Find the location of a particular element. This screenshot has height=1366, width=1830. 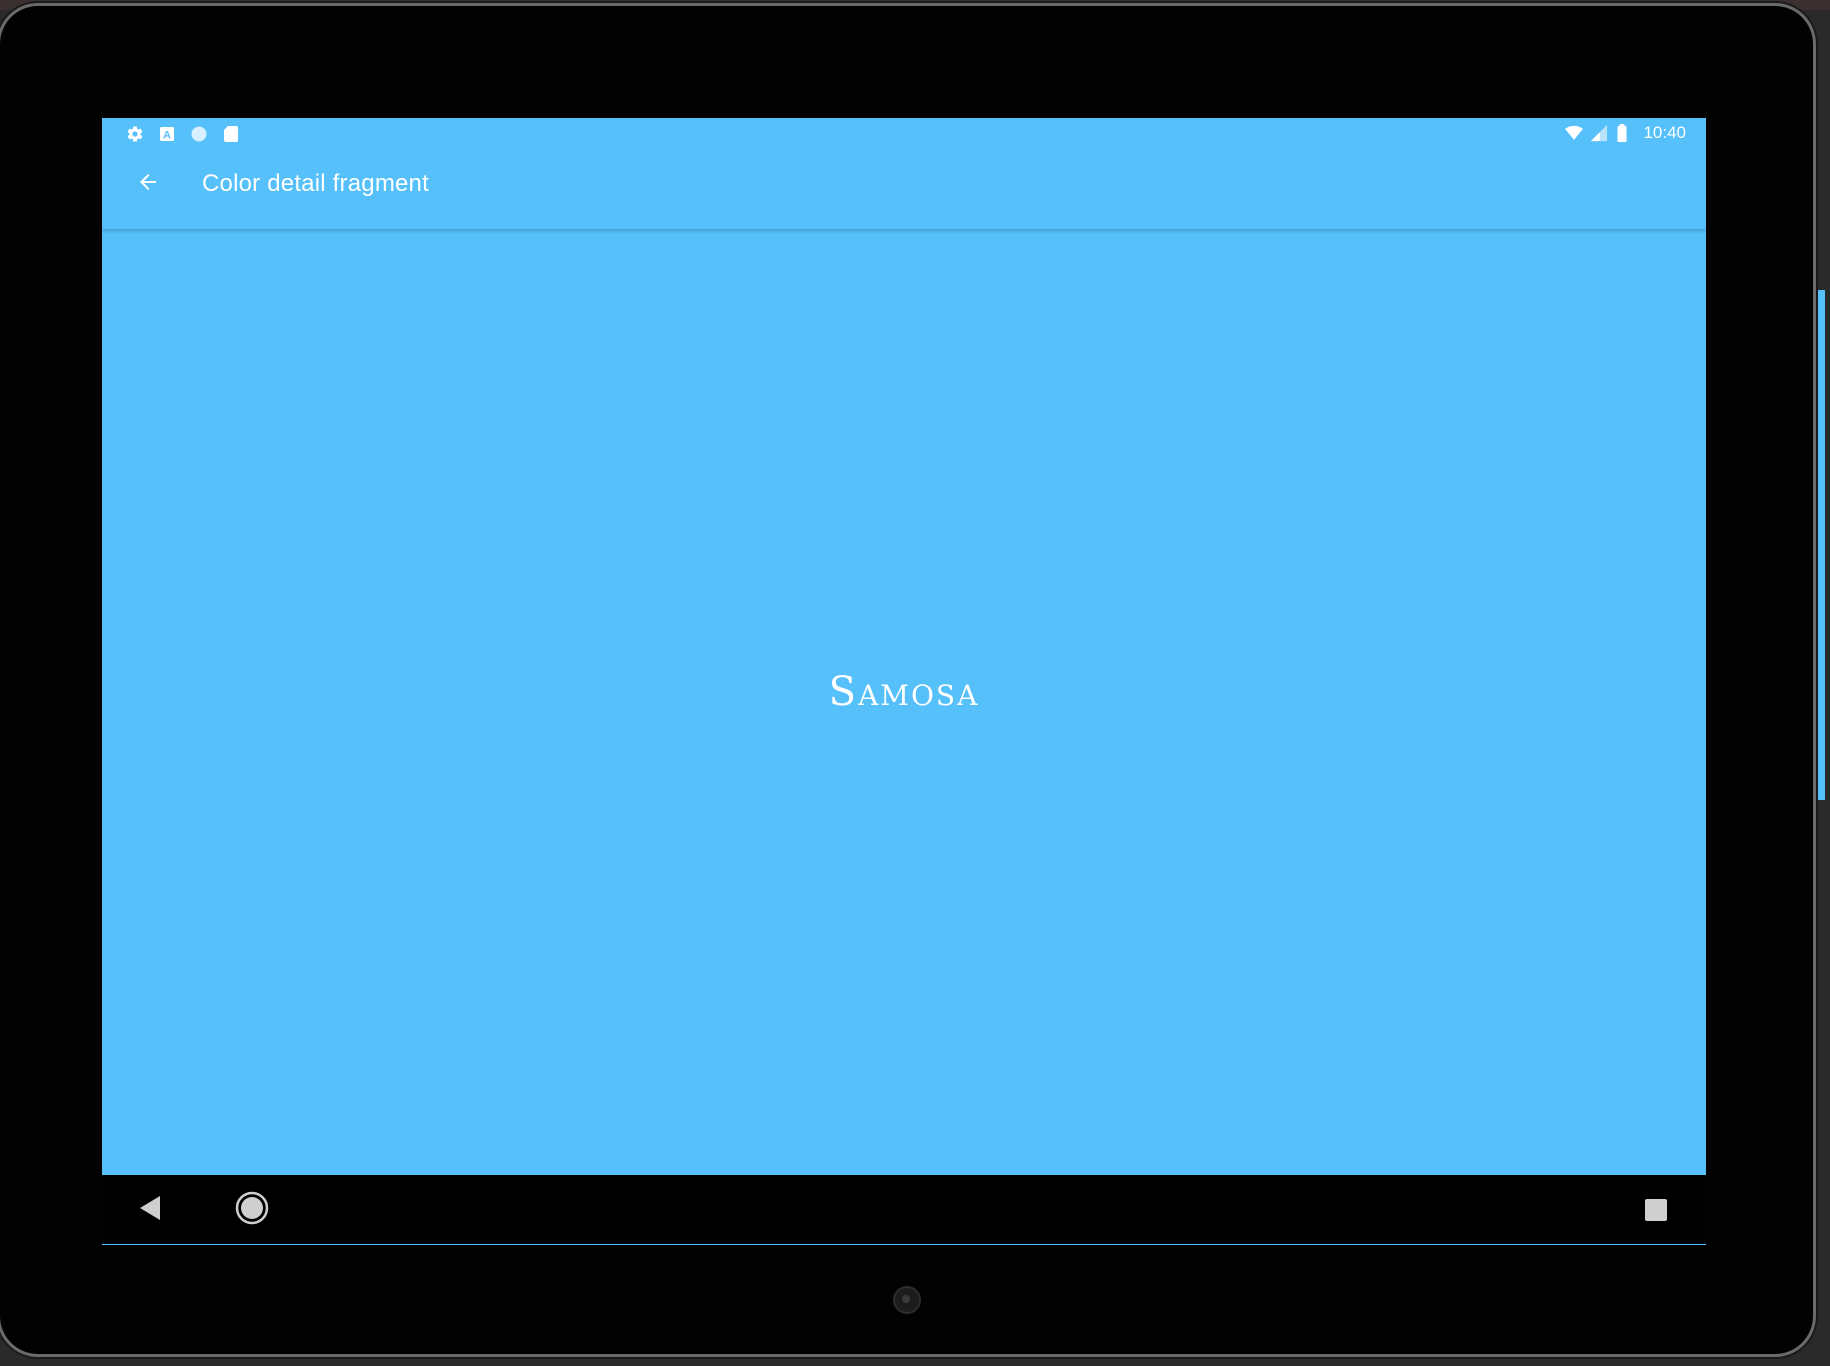

sd-card-icon is located at coordinates (231, 134).